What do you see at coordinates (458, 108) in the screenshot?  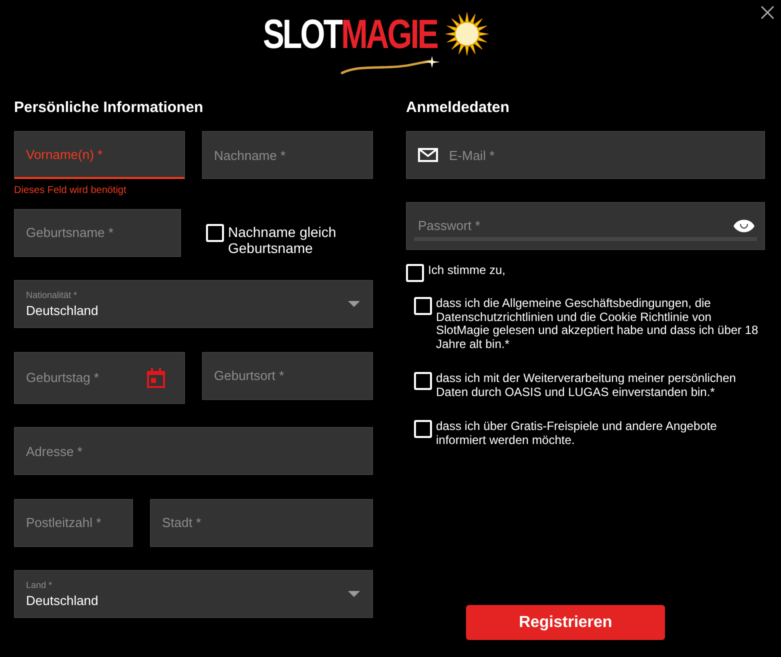 I see `section-heading: Anmeldedaten` at bounding box center [458, 108].